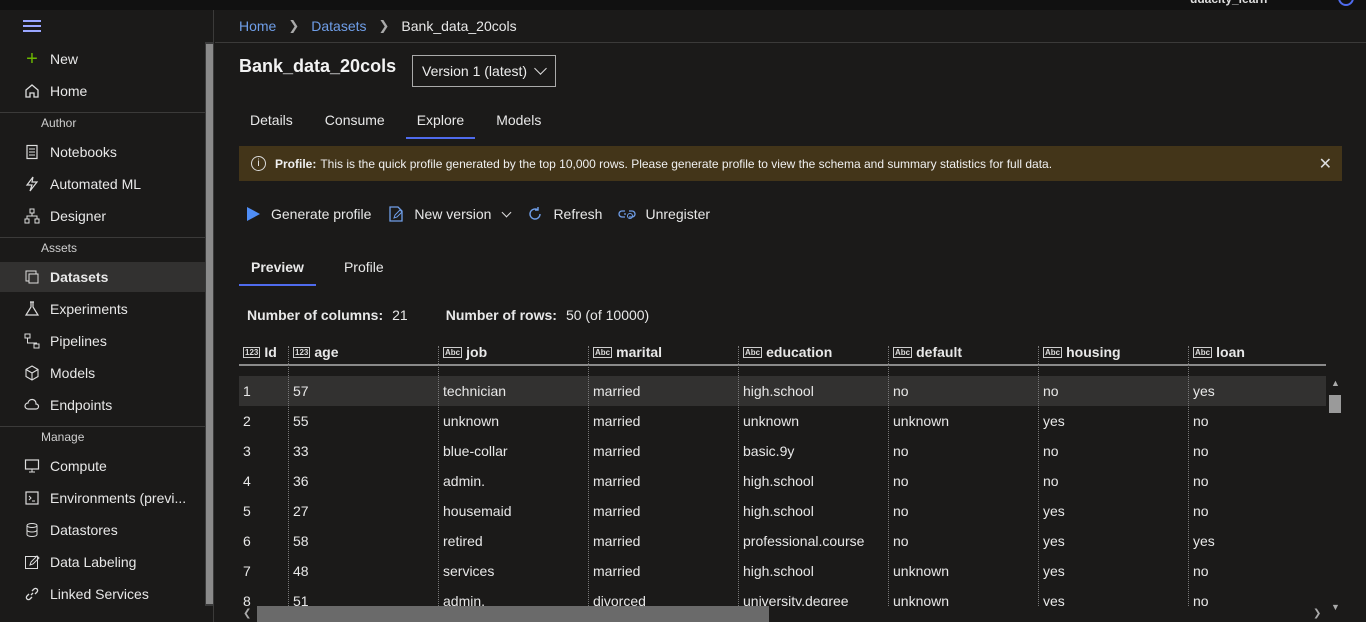 The height and width of the screenshot is (622, 1366). I want to click on table-row: 5 27 housemaid married high.school no yes no, so click(782, 511).